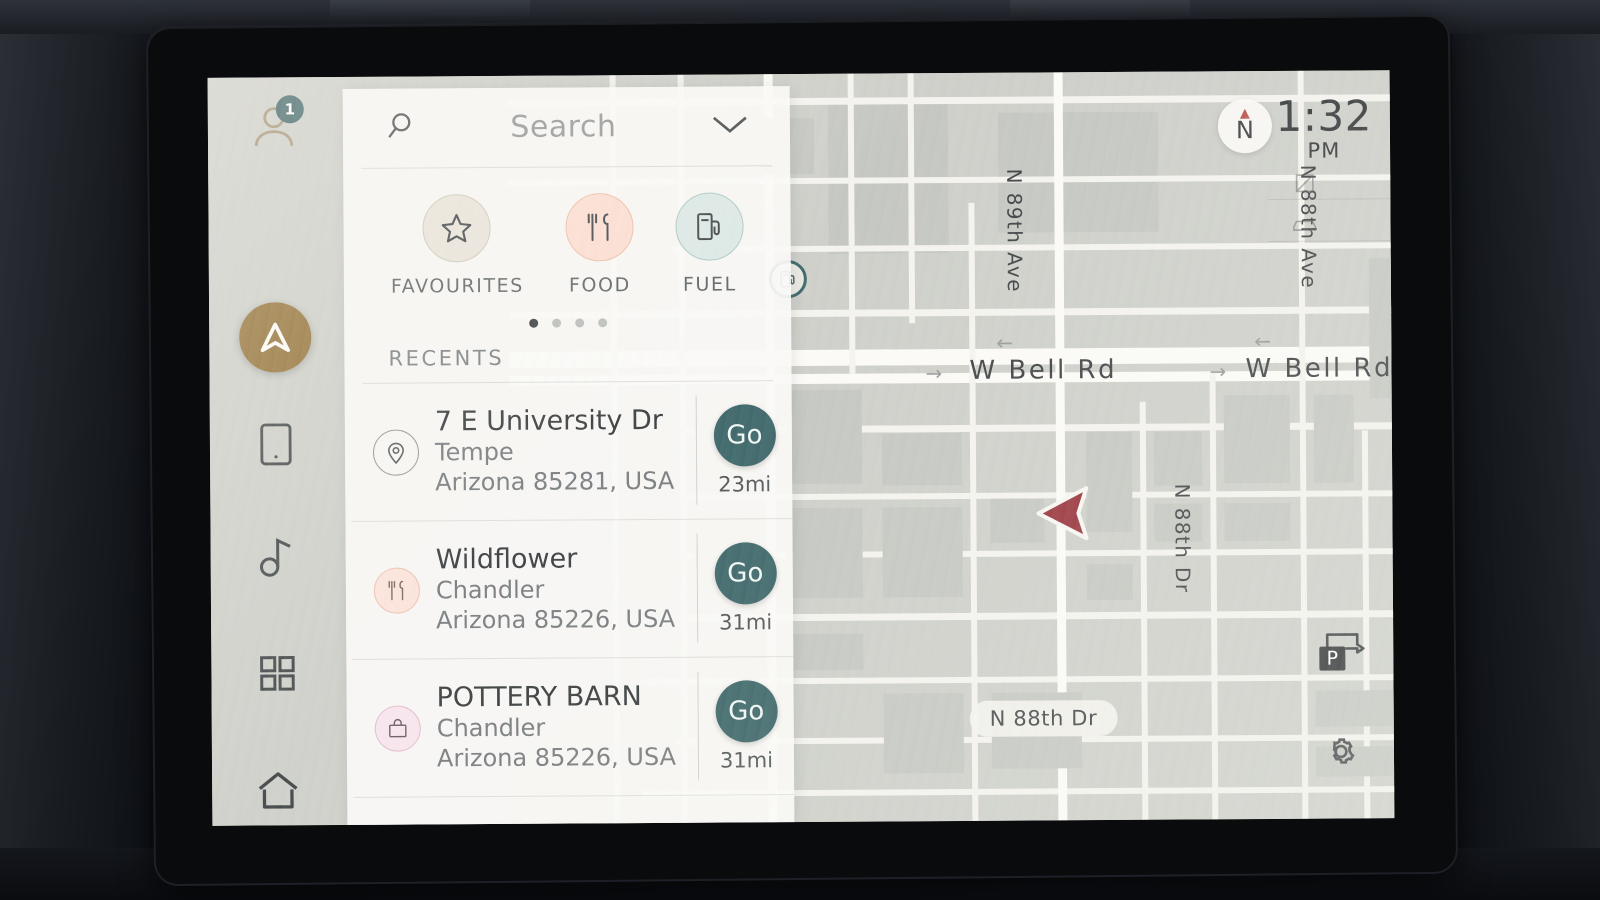 This screenshot has height=900, width=1600. I want to click on shortcut-label-favourites: FAVOURITES, so click(457, 286).